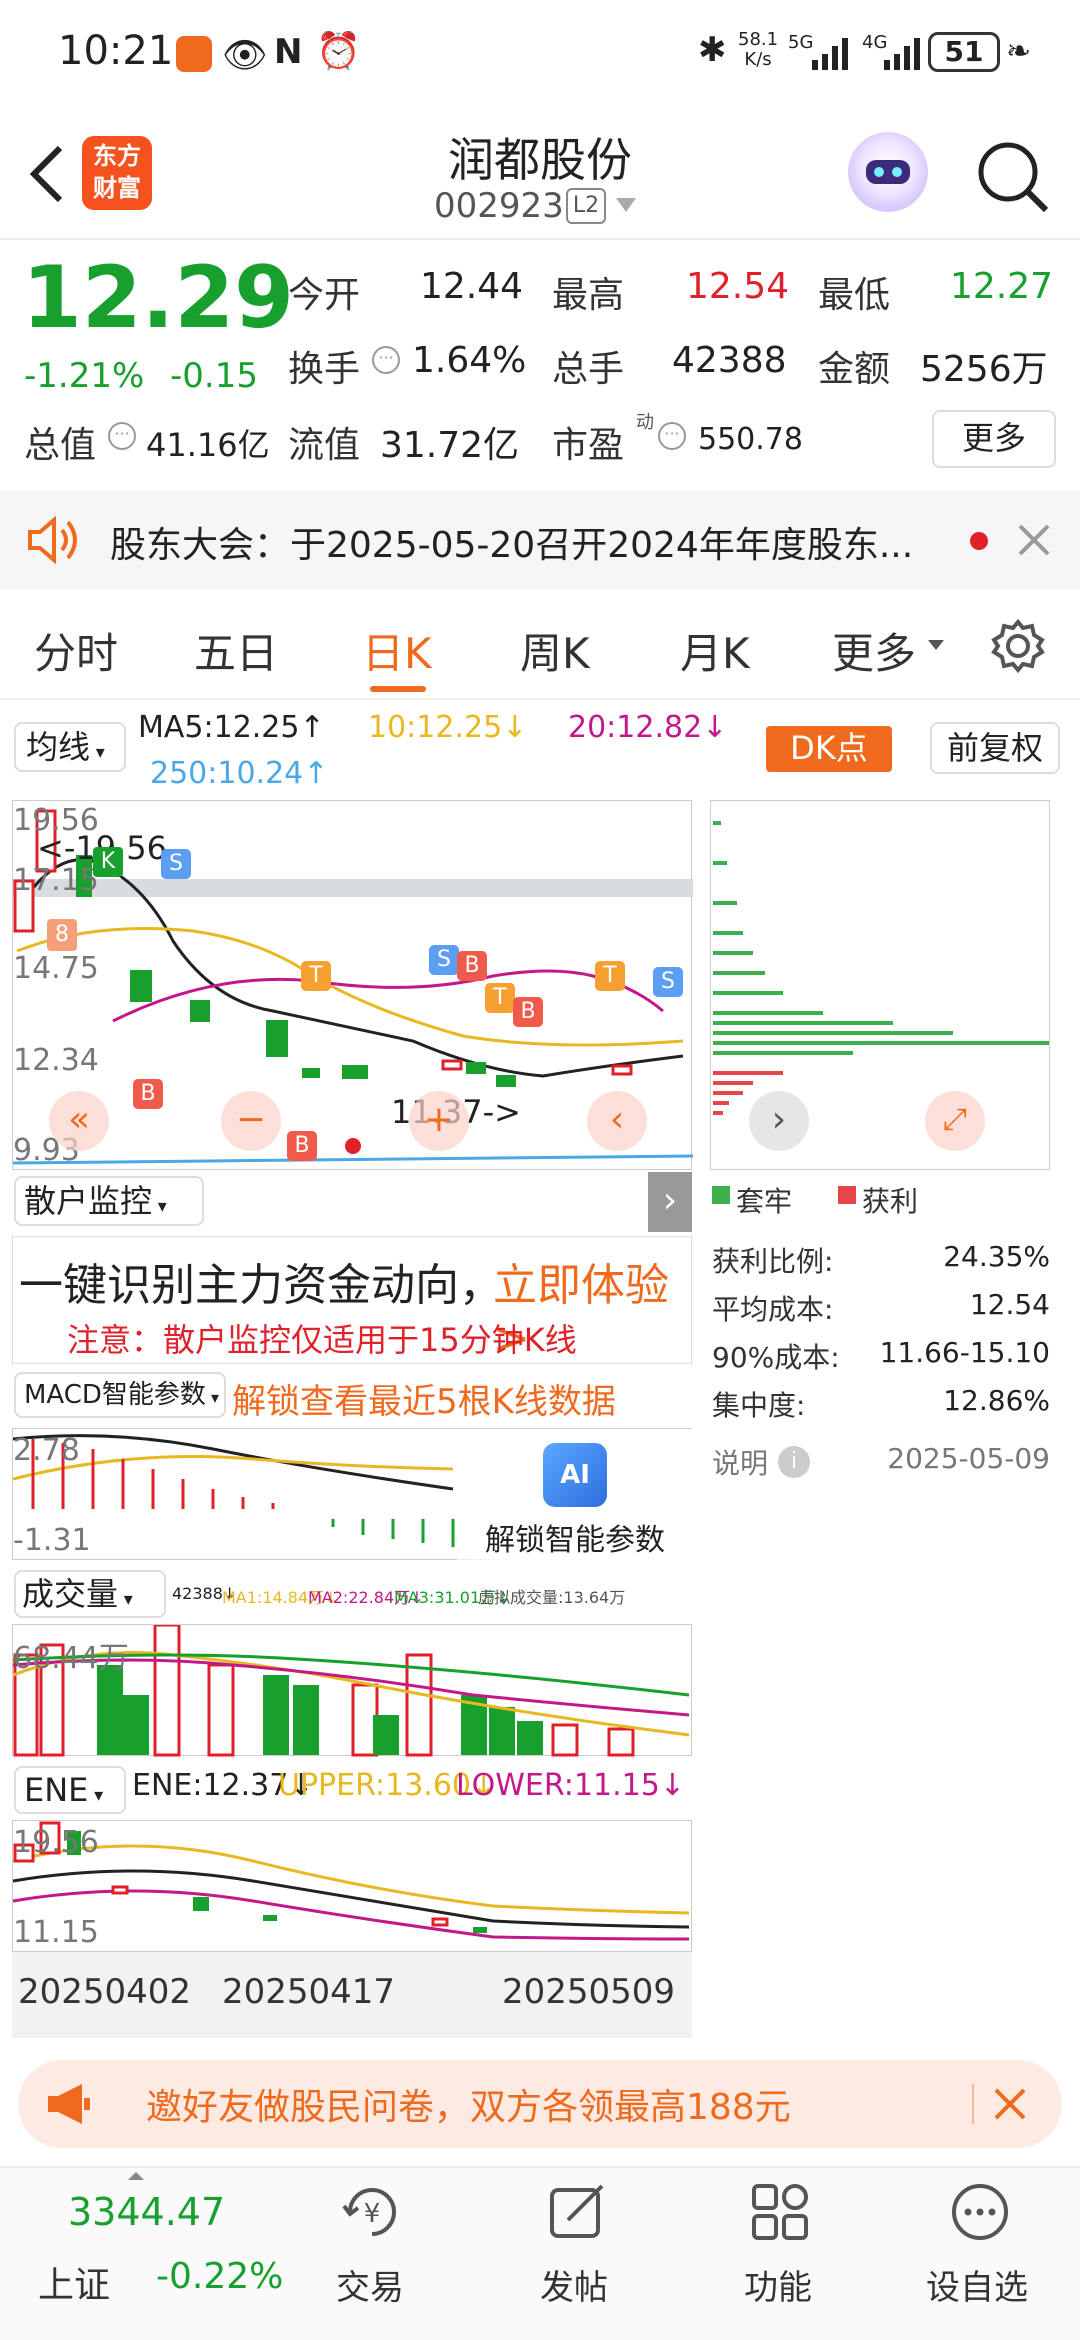  What do you see at coordinates (71, 1658) in the screenshot?
I see `volume-top-label: 68.44万` at bounding box center [71, 1658].